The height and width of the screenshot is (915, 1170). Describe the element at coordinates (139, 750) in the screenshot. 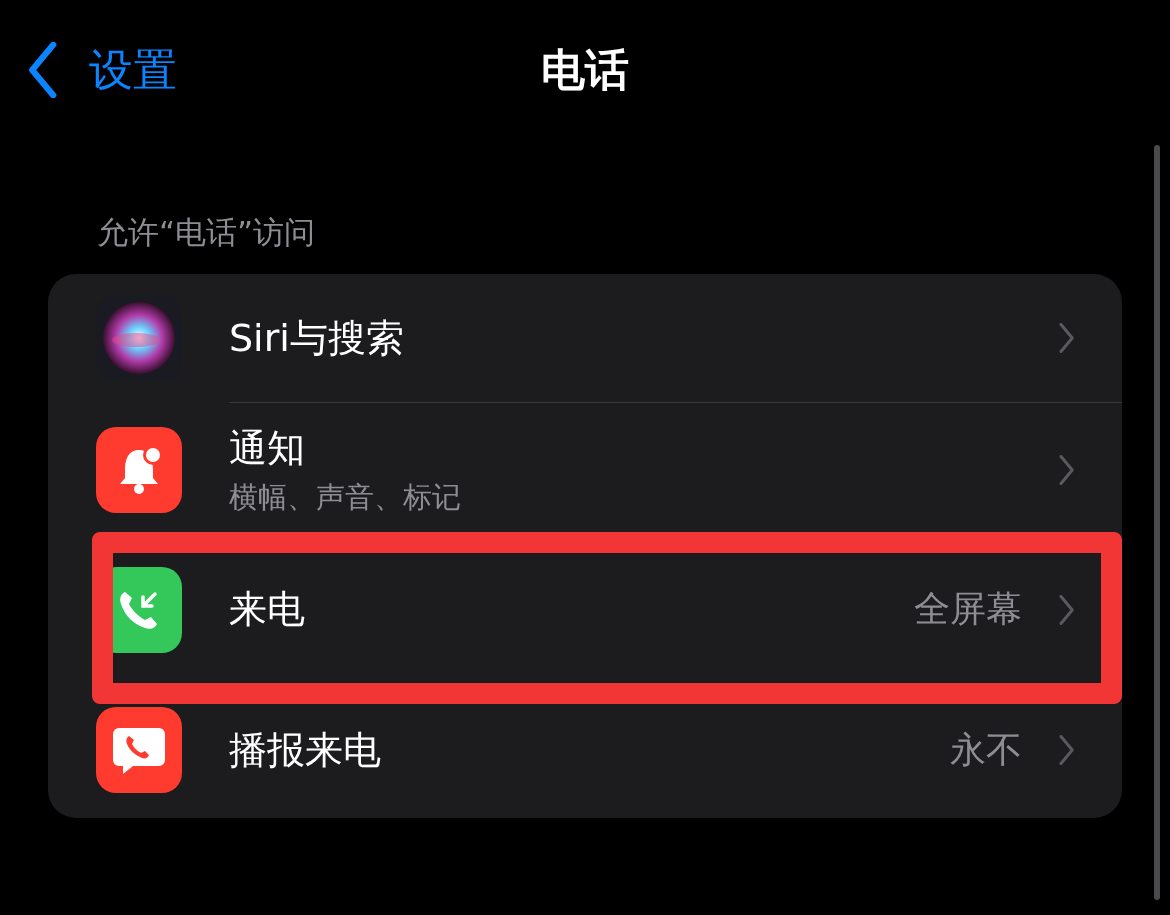

I see `phone-bubble-icon` at that location.